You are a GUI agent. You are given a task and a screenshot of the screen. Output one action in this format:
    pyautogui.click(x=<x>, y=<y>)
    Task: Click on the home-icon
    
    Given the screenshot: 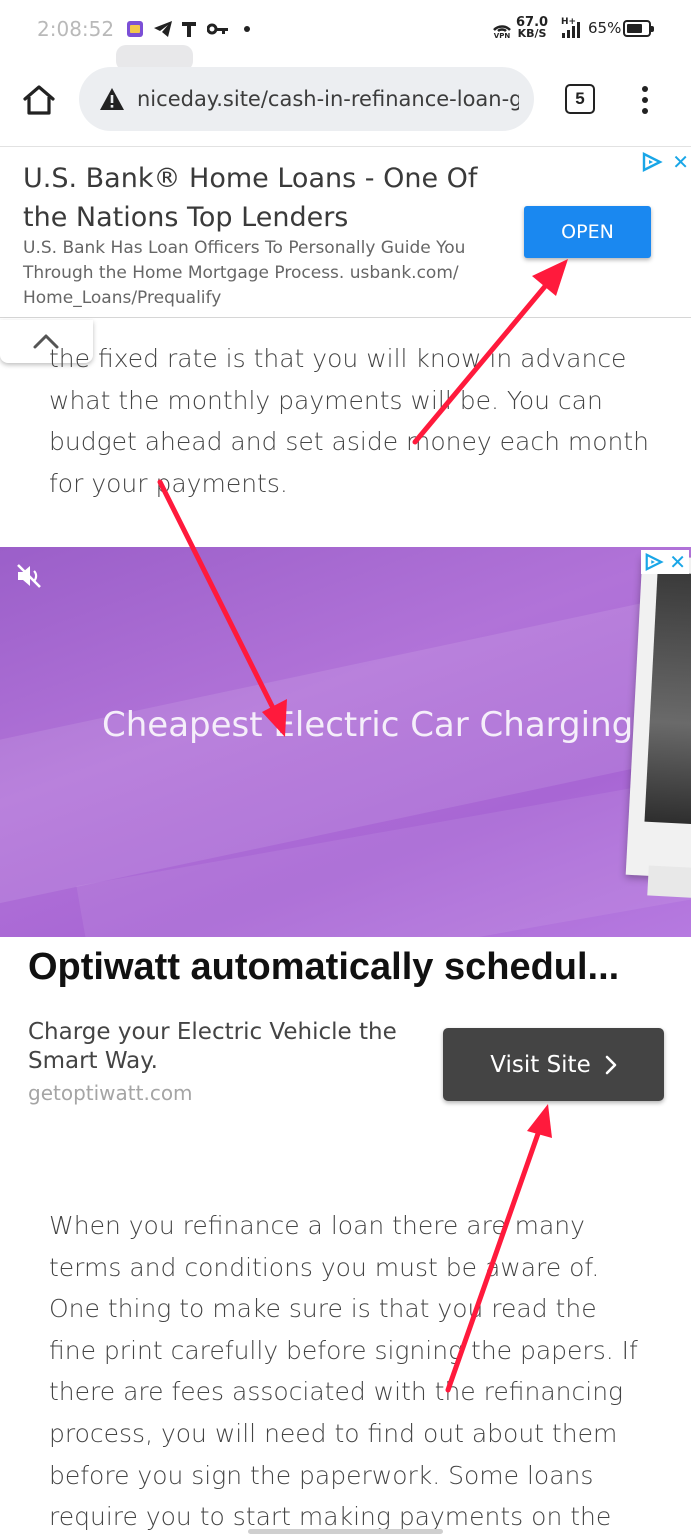 What is the action you would take?
    pyautogui.click(x=39, y=100)
    